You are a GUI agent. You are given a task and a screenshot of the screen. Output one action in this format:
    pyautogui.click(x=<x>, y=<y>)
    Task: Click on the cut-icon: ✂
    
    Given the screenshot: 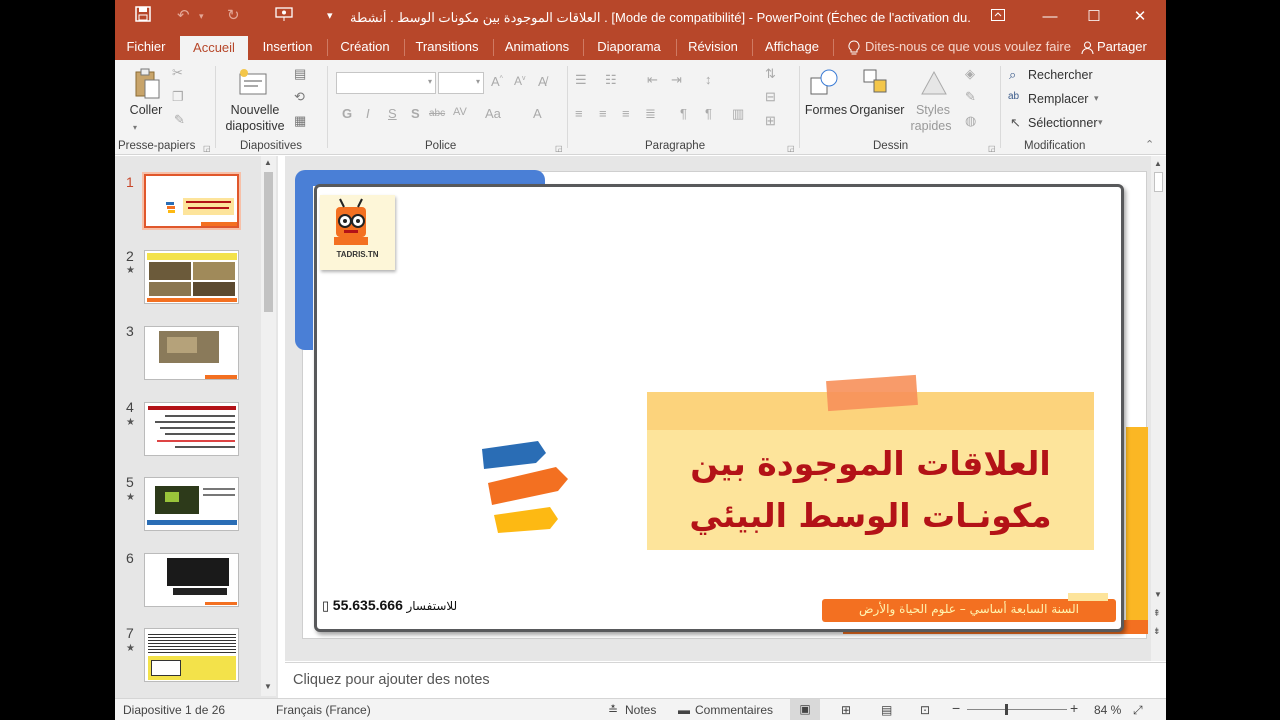 What is the action you would take?
    pyautogui.click(x=177, y=73)
    